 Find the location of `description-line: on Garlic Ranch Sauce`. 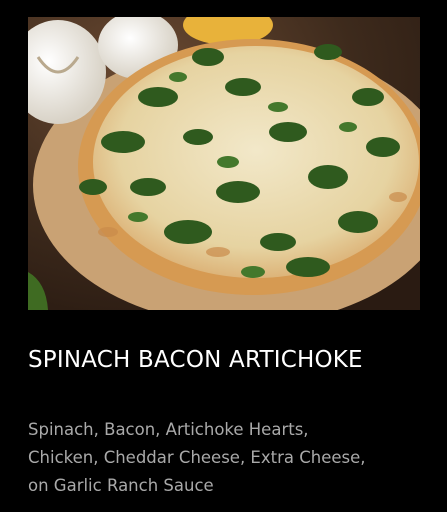

description-line: on Garlic Ranch Sauce is located at coordinates (121, 485).